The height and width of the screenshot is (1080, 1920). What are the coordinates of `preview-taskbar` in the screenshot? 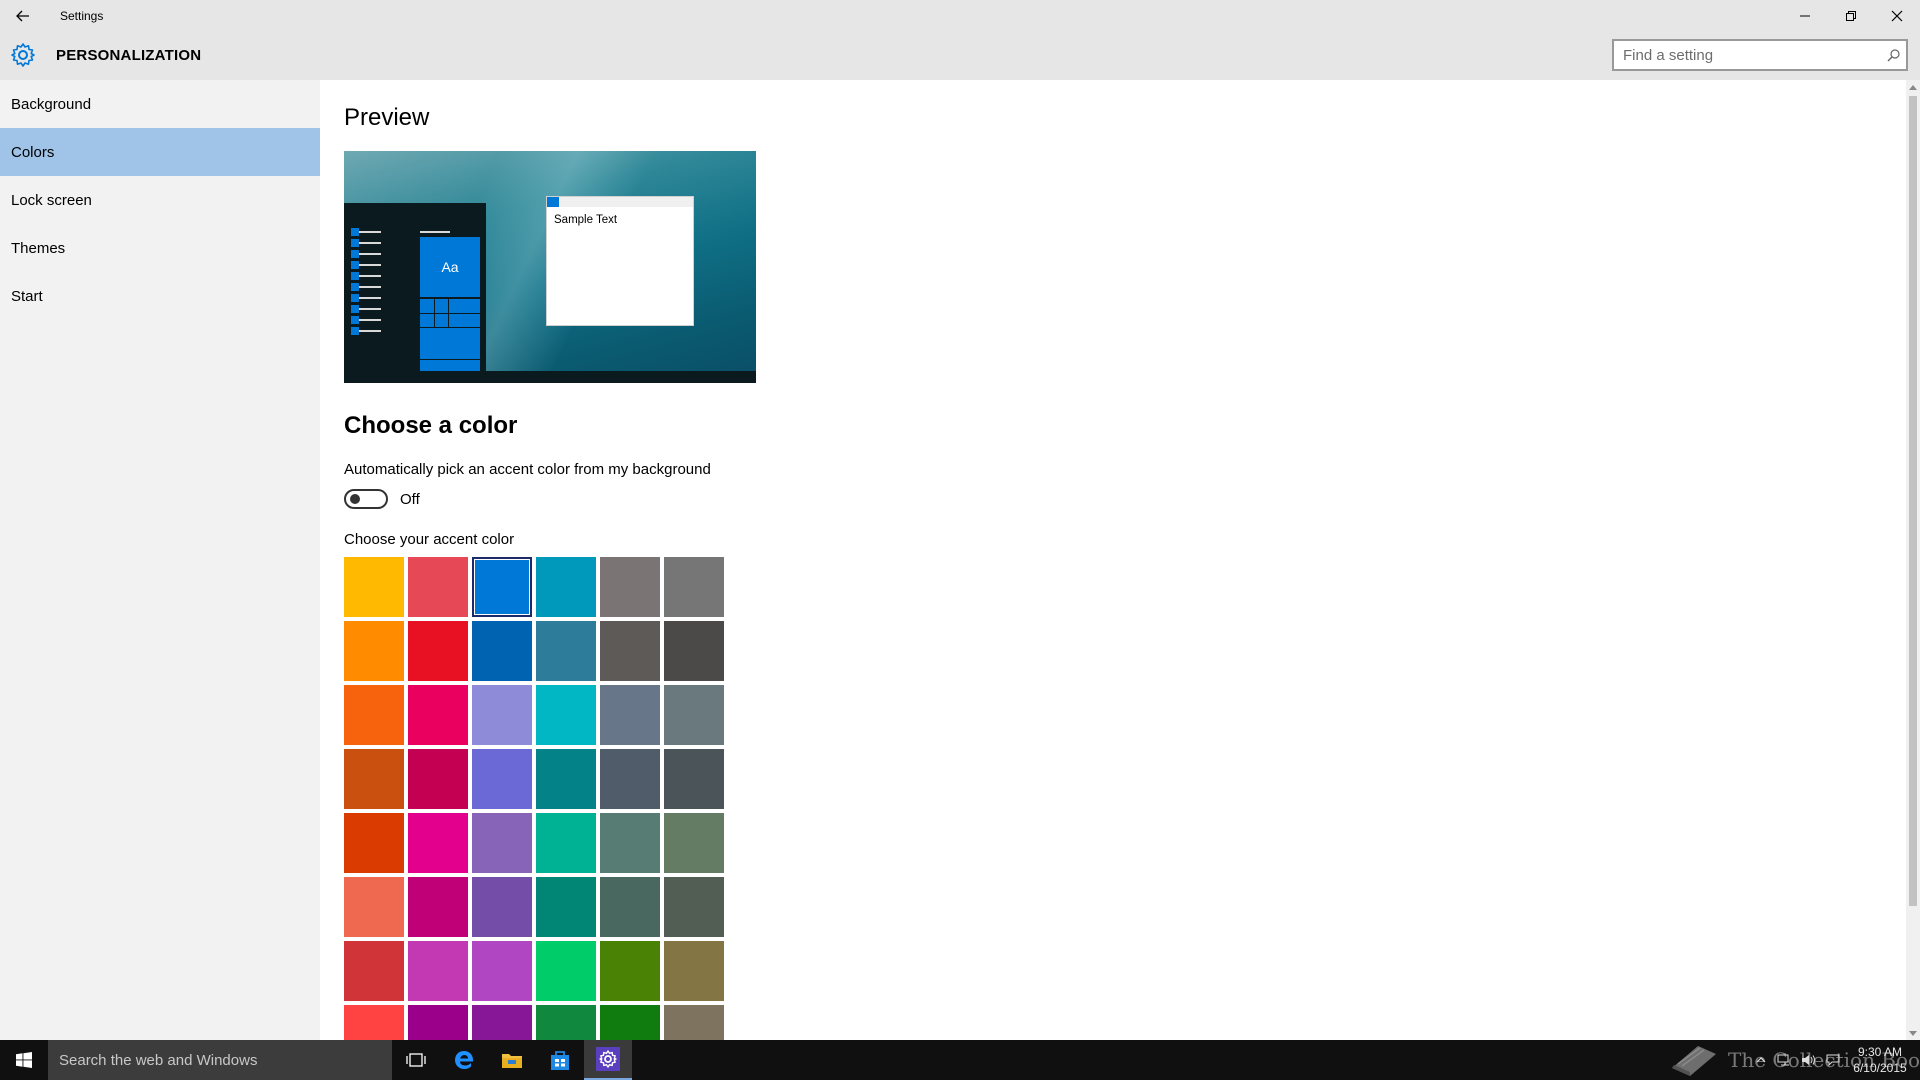 It's located at (550, 377).